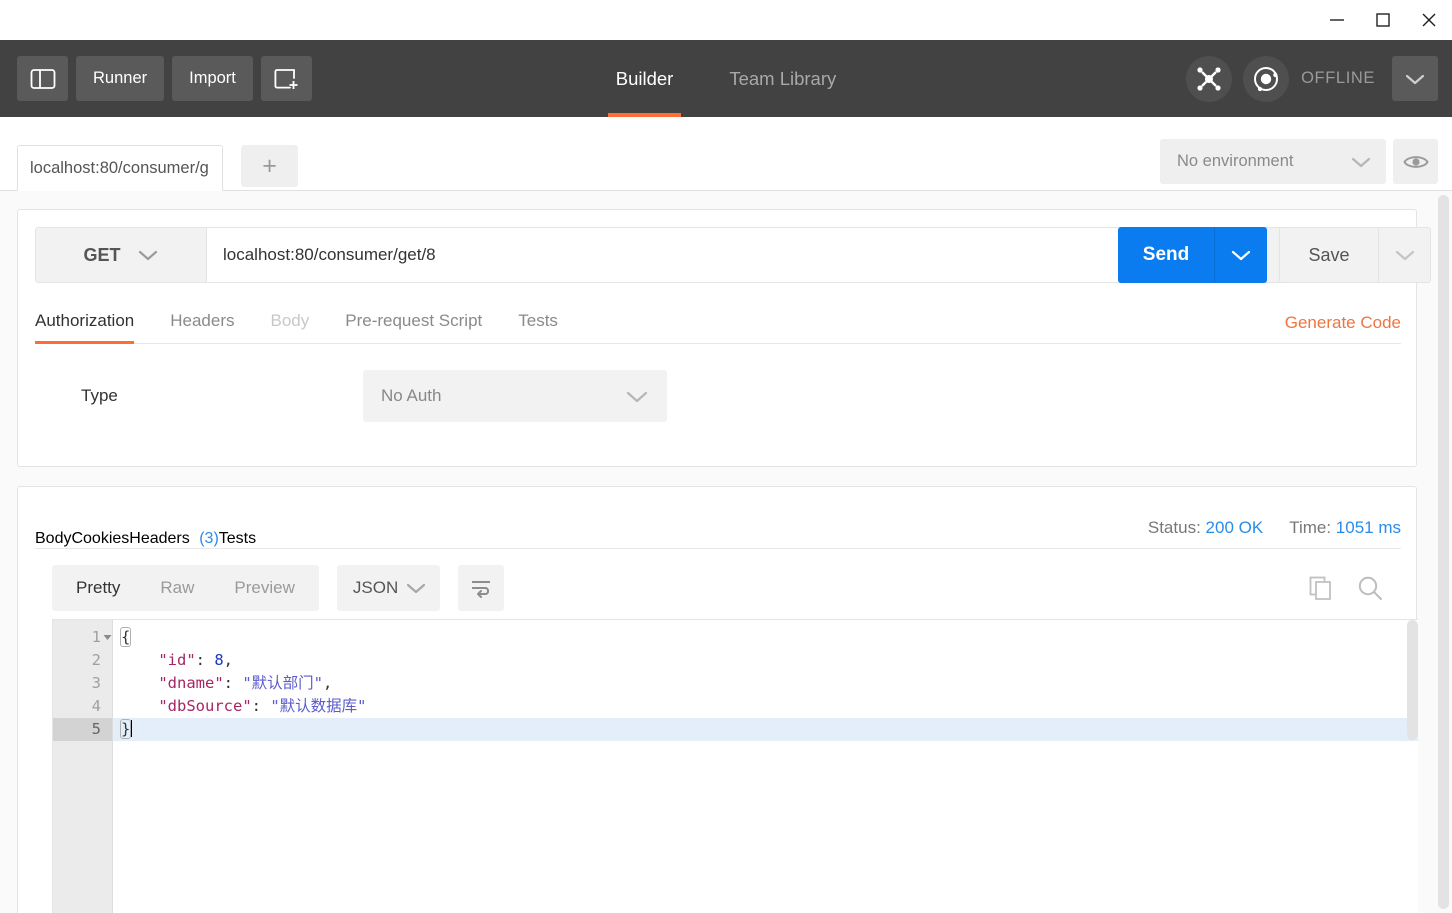  Describe the element at coordinates (125, 729) in the screenshot. I see `code-token: }` at that location.